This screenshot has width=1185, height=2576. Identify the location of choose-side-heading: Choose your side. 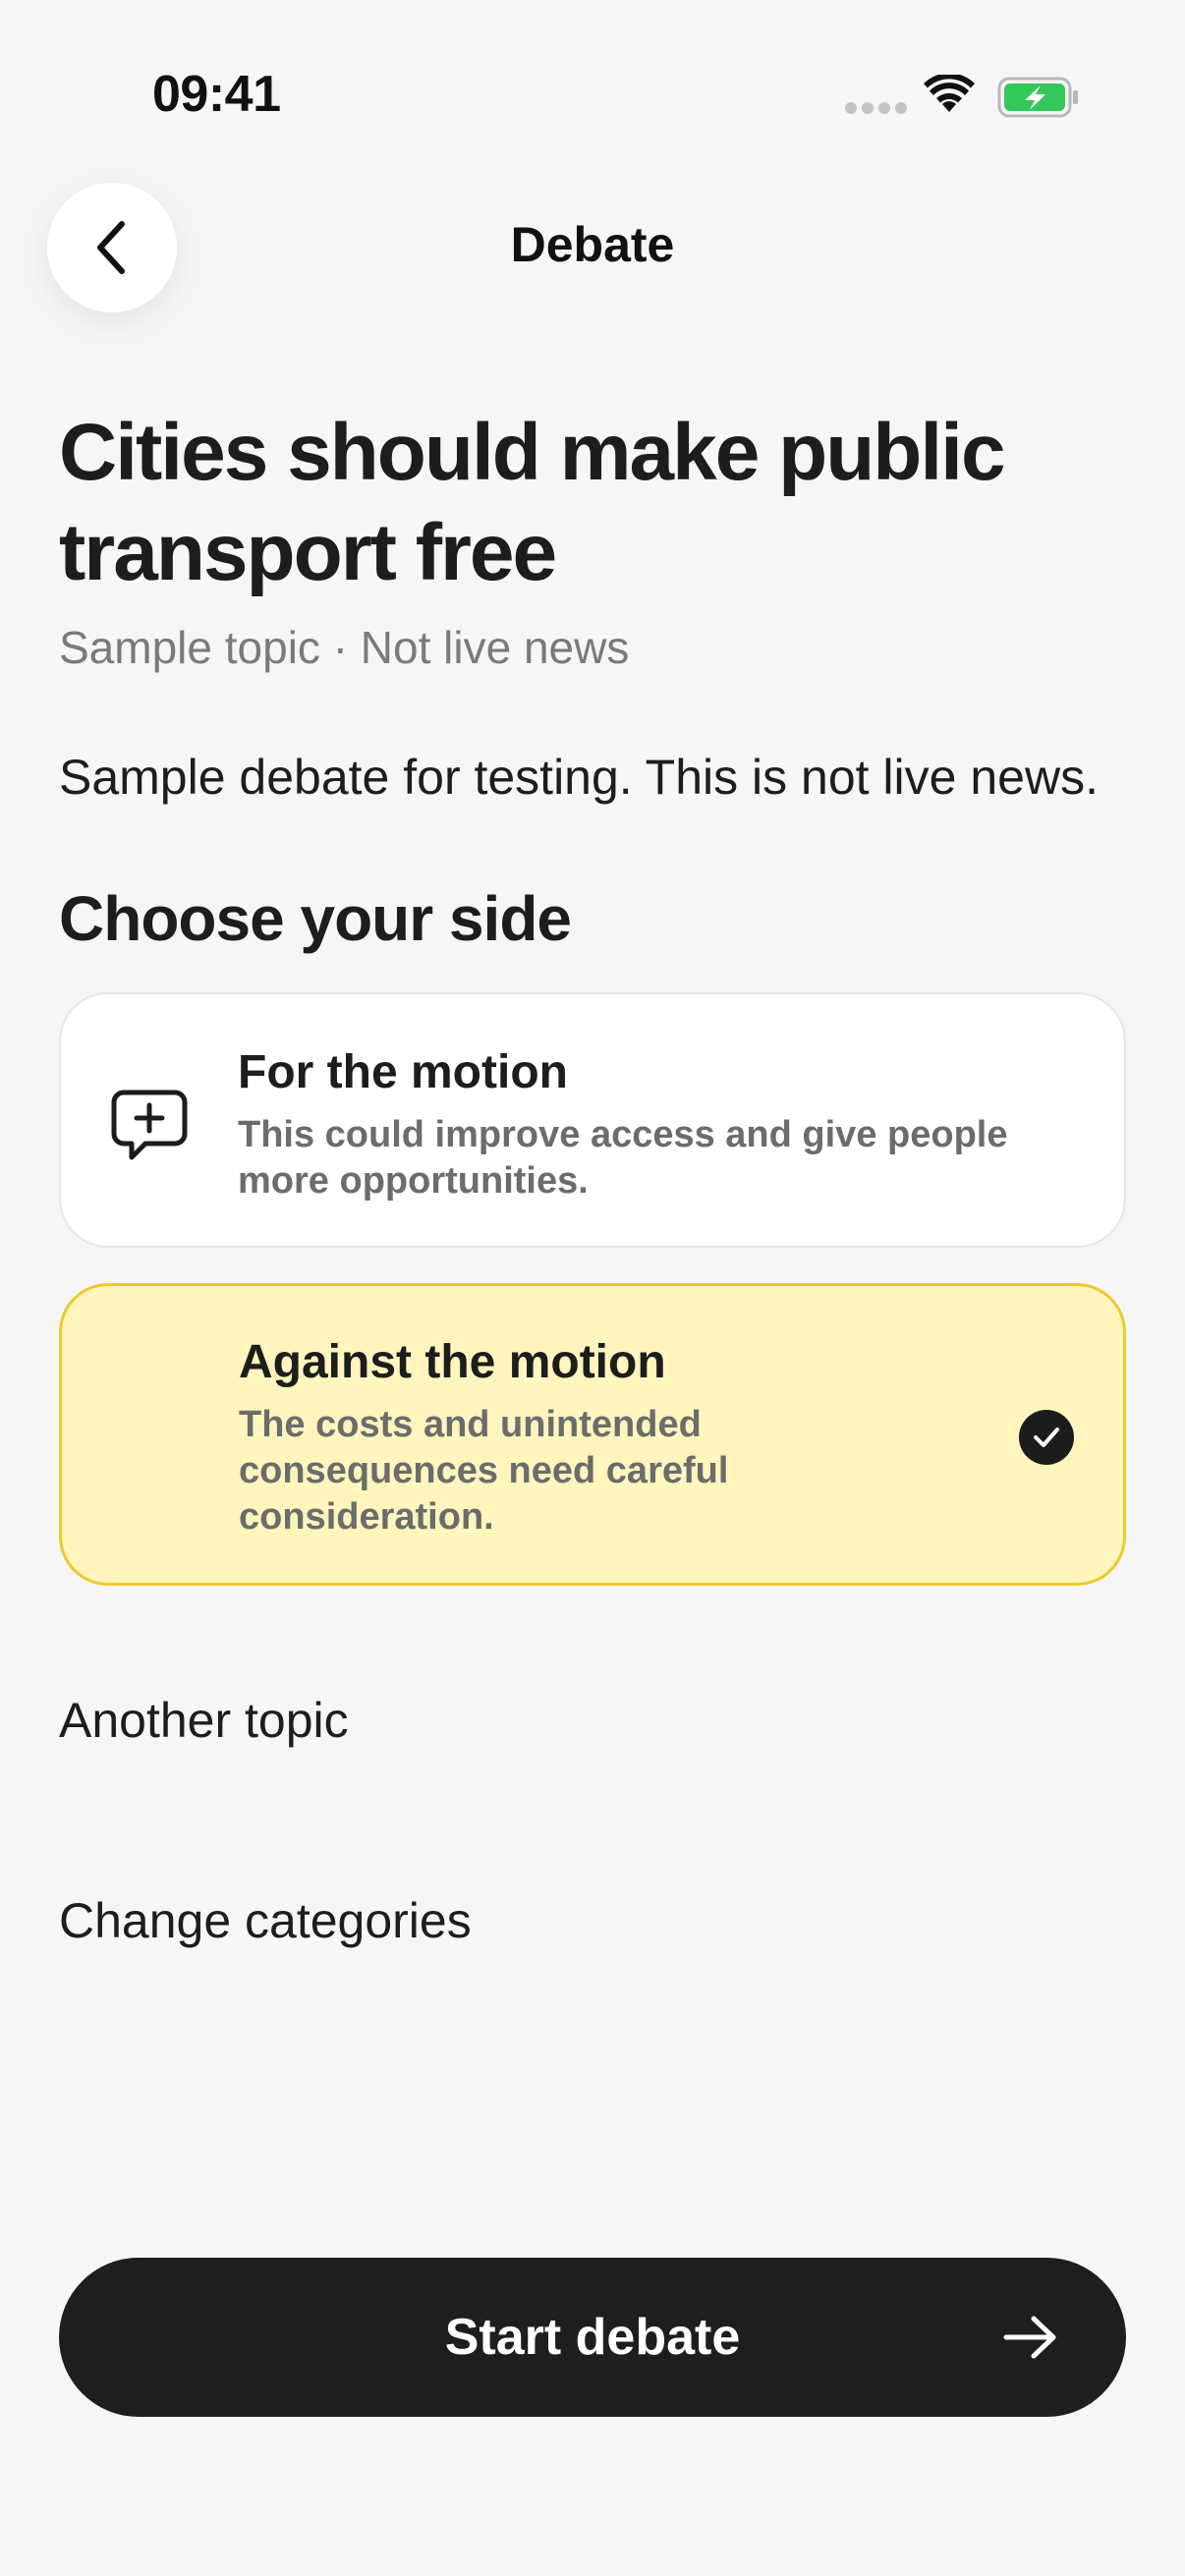
(316, 918).